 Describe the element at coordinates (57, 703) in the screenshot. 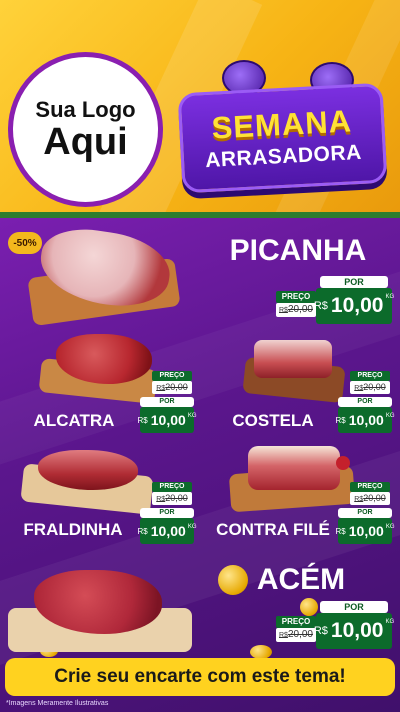

I see `disclaimer-text: *Imagens Meramente Ilustrativas` at that location.